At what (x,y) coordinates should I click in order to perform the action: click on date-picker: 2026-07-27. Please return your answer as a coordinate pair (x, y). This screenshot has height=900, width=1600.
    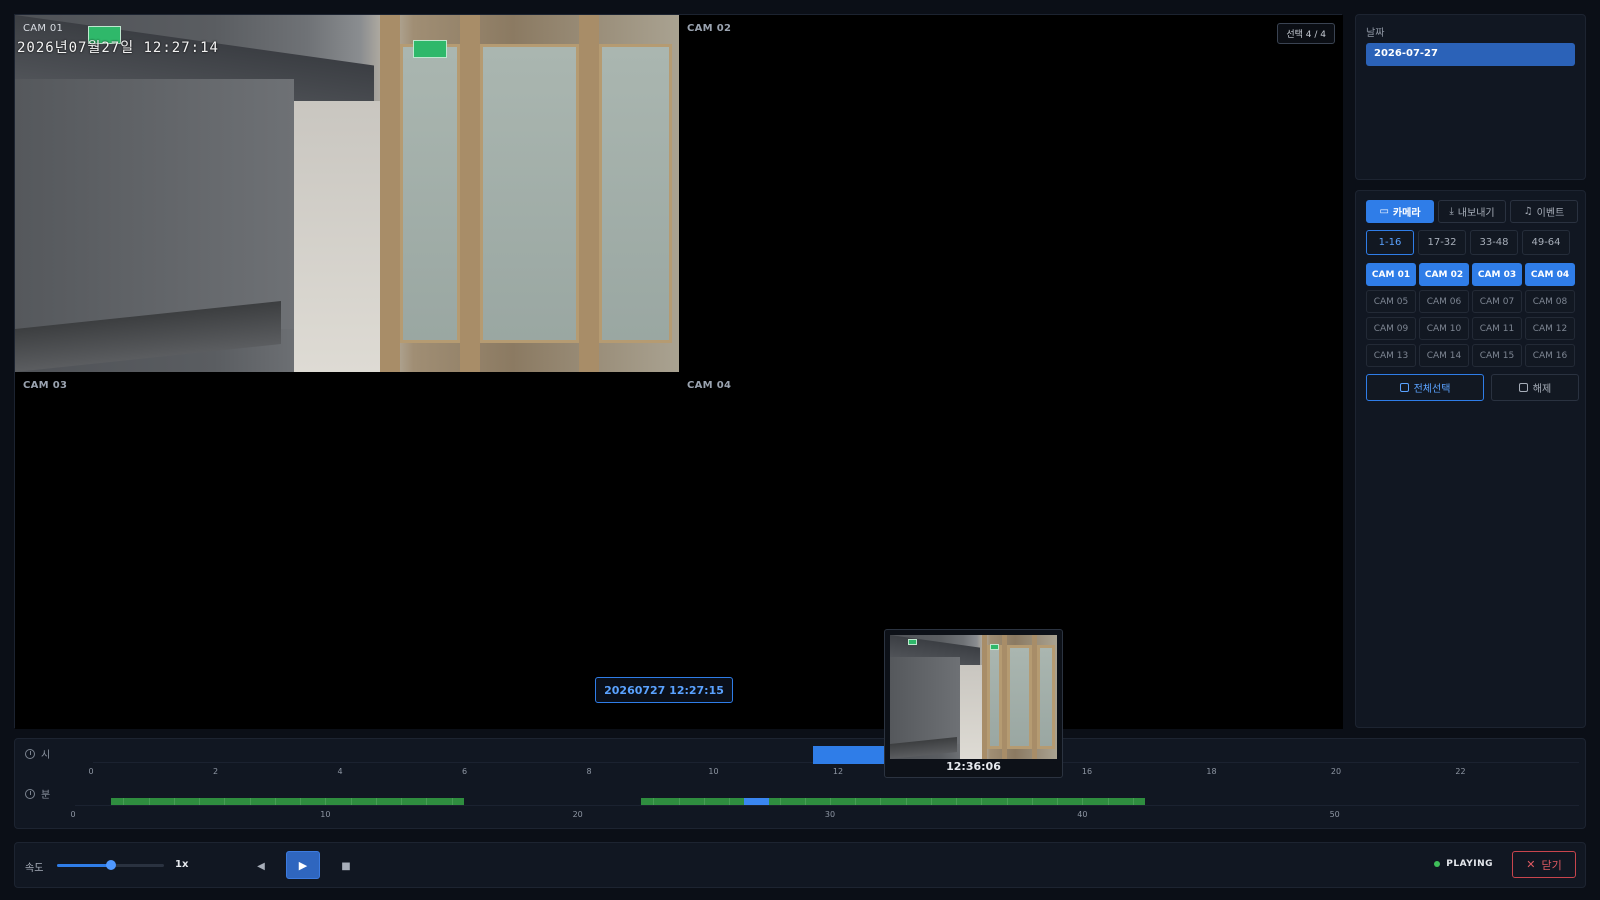
    Looking at the image, I should click on (1470, 54).